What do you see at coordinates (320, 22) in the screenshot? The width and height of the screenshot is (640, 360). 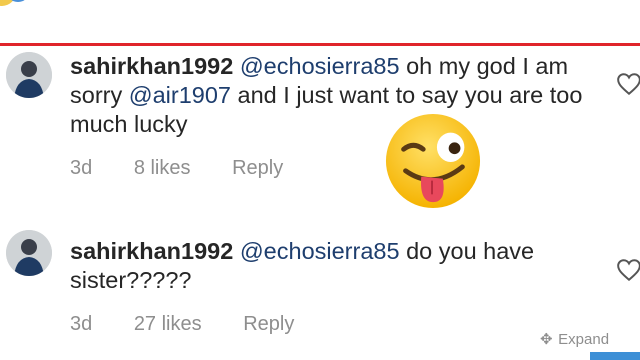 I see `top-strip` at bounding box center [320, 22].